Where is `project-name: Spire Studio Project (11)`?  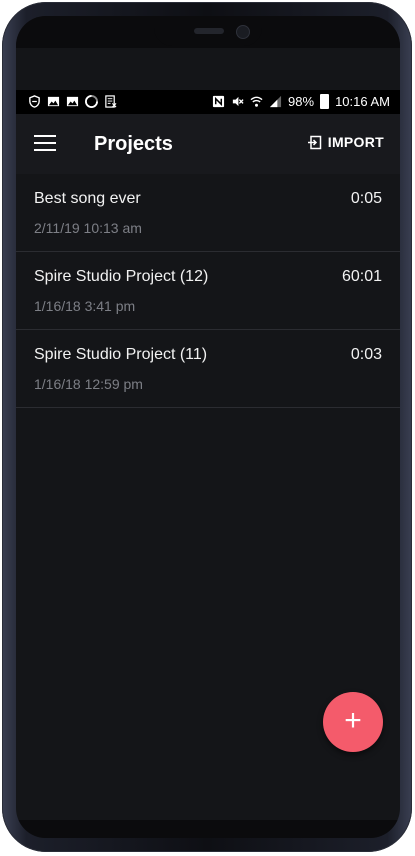 project-name: Spire Studio Project (11) is located at coordinates (121, 354).